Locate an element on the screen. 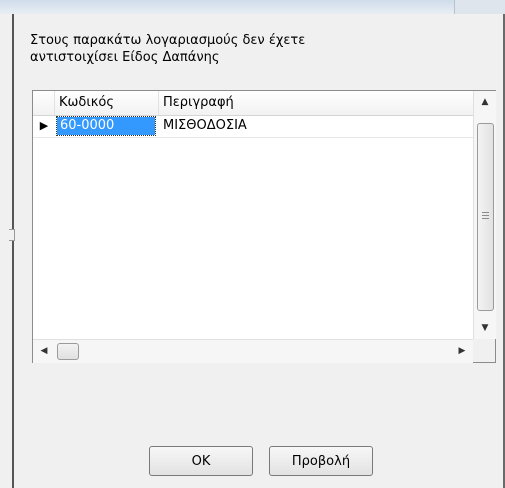 Image resolution: width=505 pixels, height=488 pixels. vertical-scrollbar: ▲ ▼ is located at coordinates (484, 215).